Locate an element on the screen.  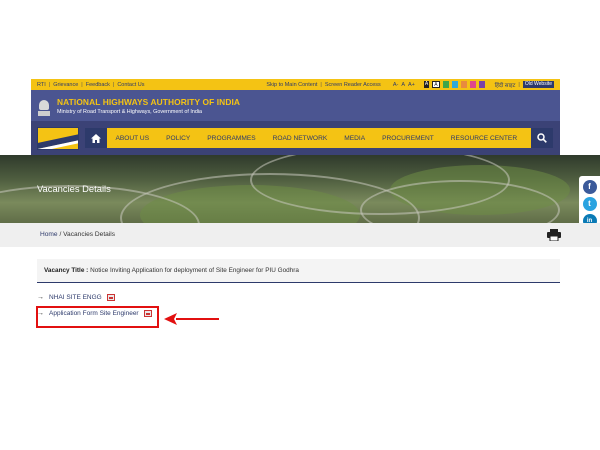
facebook-icon: f is located at coordinates (589, 186).